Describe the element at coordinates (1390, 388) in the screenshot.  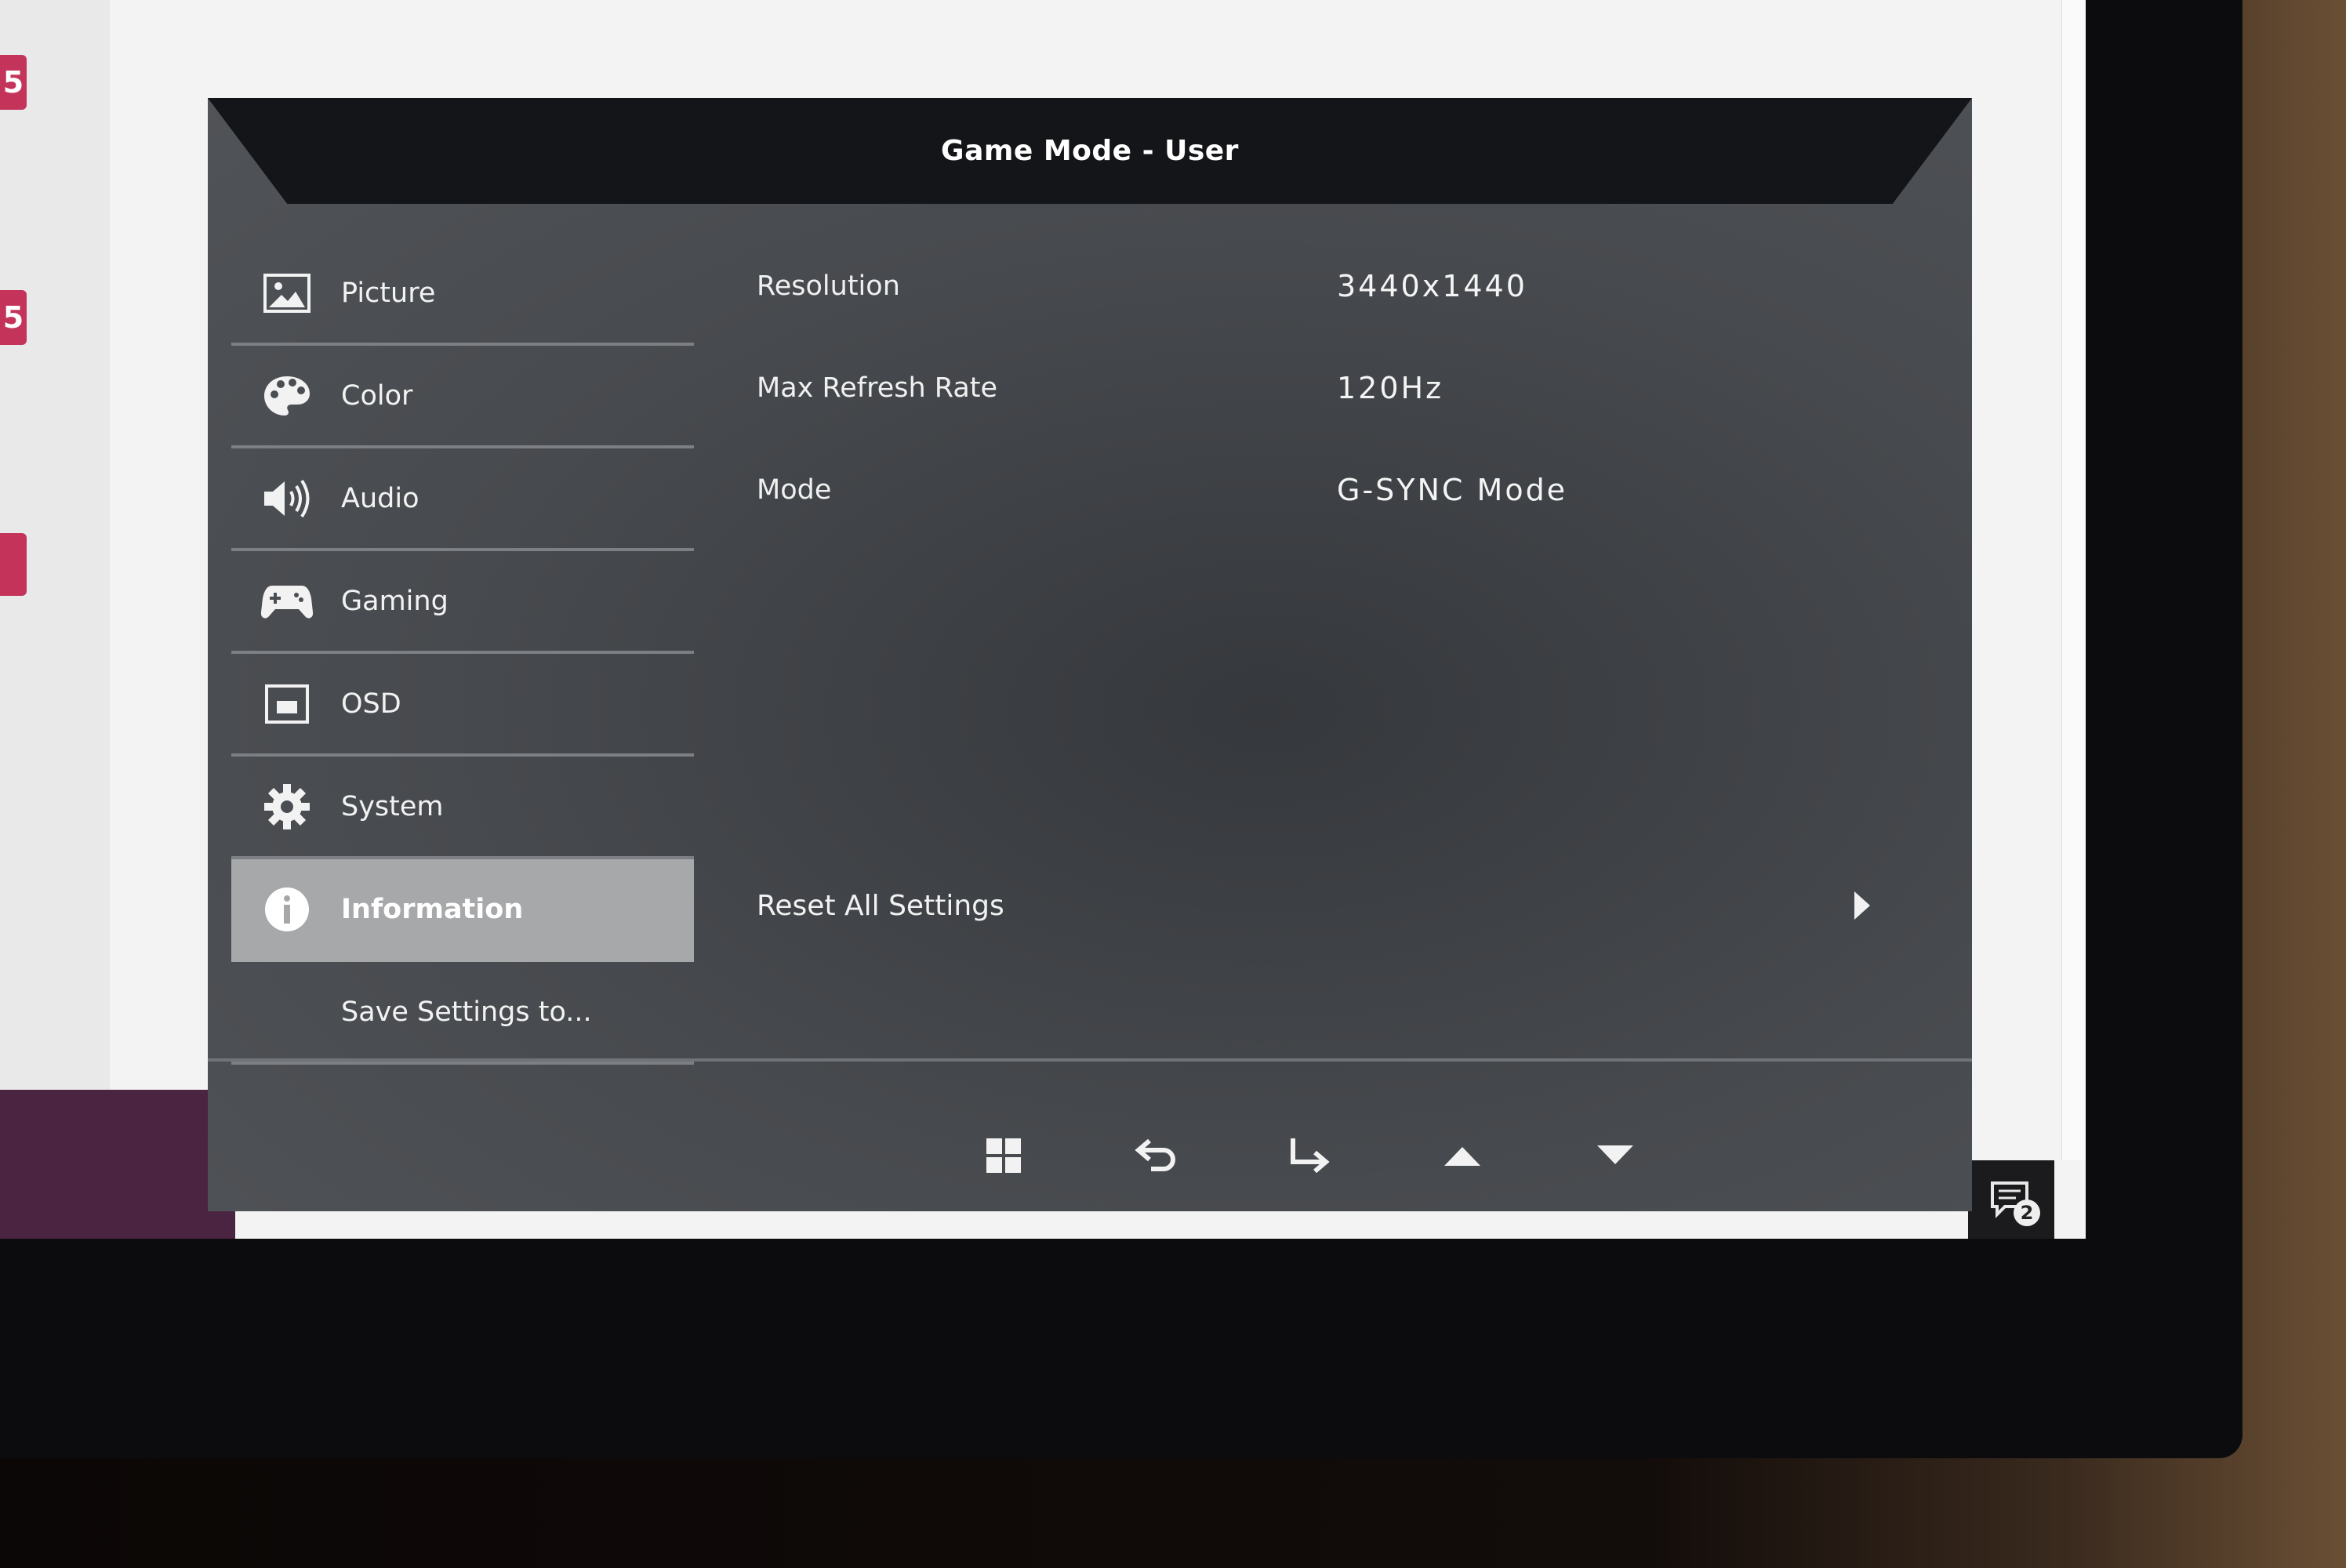
I see `refresh-rate-value: 120Hz` at that location.